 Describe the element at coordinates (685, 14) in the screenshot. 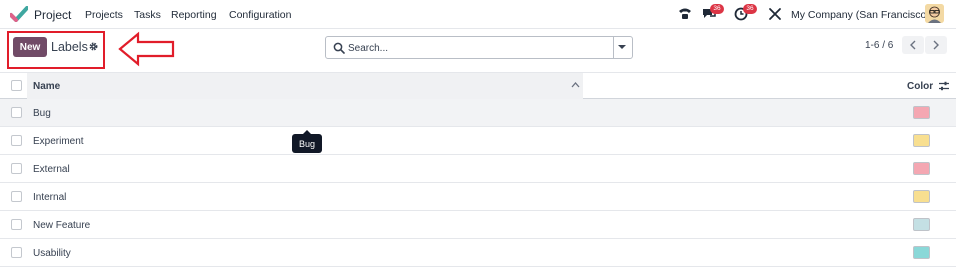

I see `phone-icon` at that location.